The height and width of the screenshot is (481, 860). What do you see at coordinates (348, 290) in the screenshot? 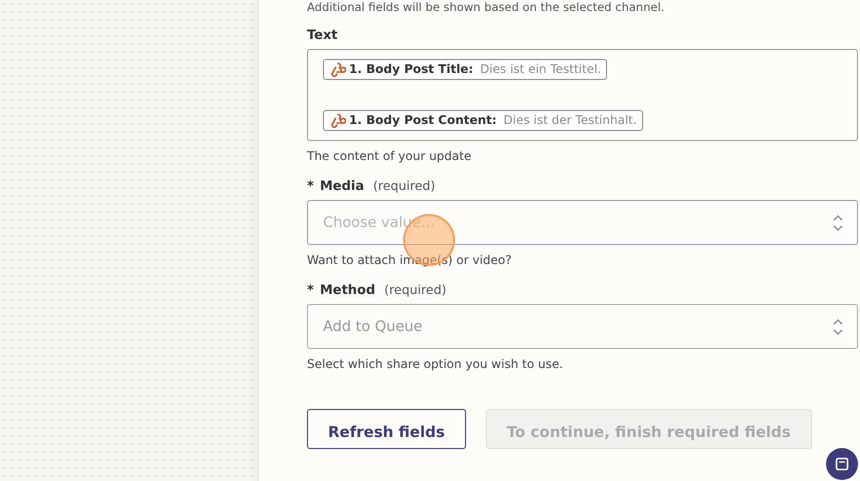
I see `field-label: Method` at bounding box center [348, 290].